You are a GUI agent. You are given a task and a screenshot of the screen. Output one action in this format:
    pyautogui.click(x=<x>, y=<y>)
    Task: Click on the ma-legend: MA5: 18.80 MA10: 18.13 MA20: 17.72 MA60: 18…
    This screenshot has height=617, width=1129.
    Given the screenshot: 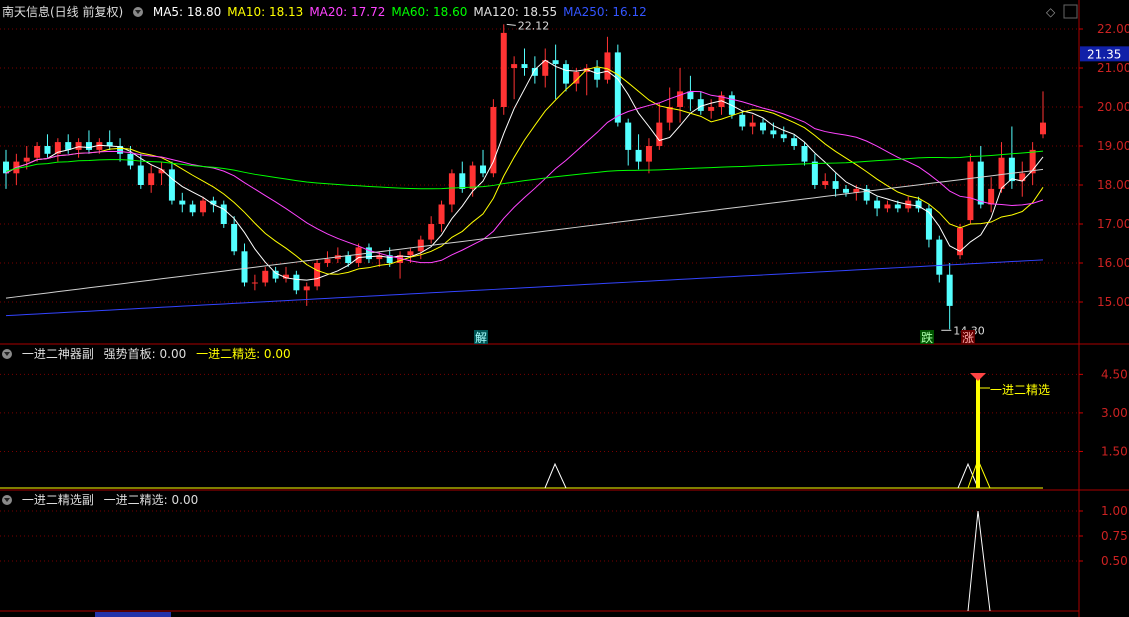 What is the action you would take?
    pyautogui.click(x=403, y=12)
    